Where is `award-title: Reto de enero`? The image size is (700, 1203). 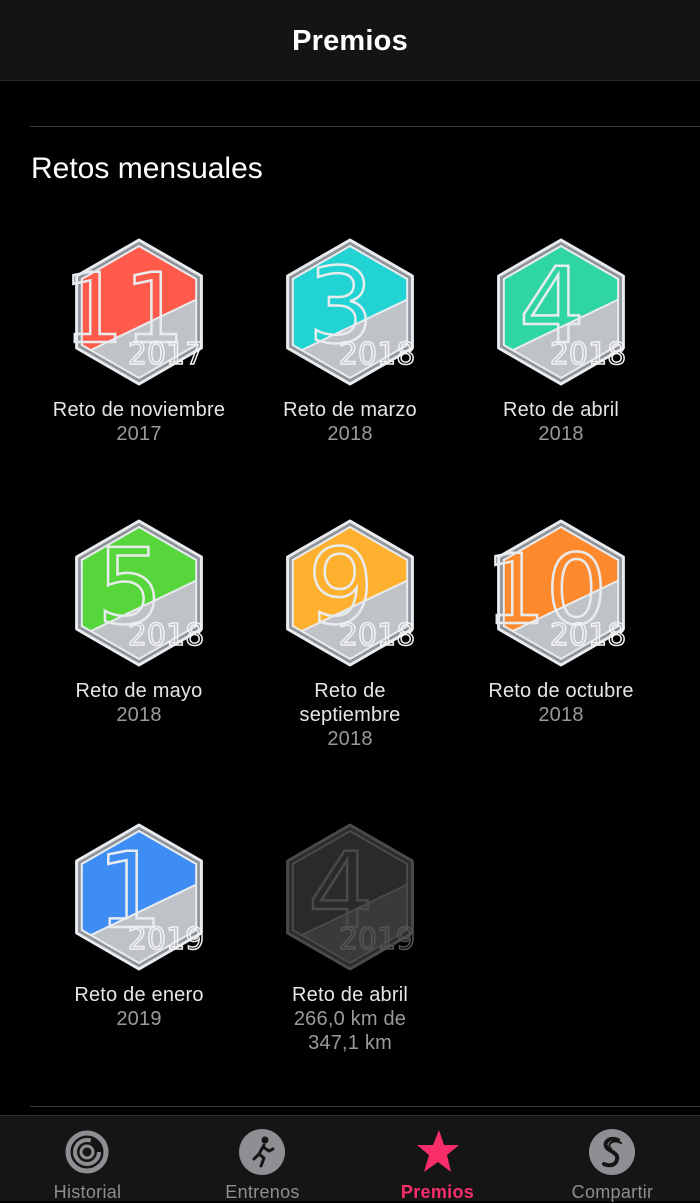 award-title: Reto de enero is located at coordinates (139, 995).